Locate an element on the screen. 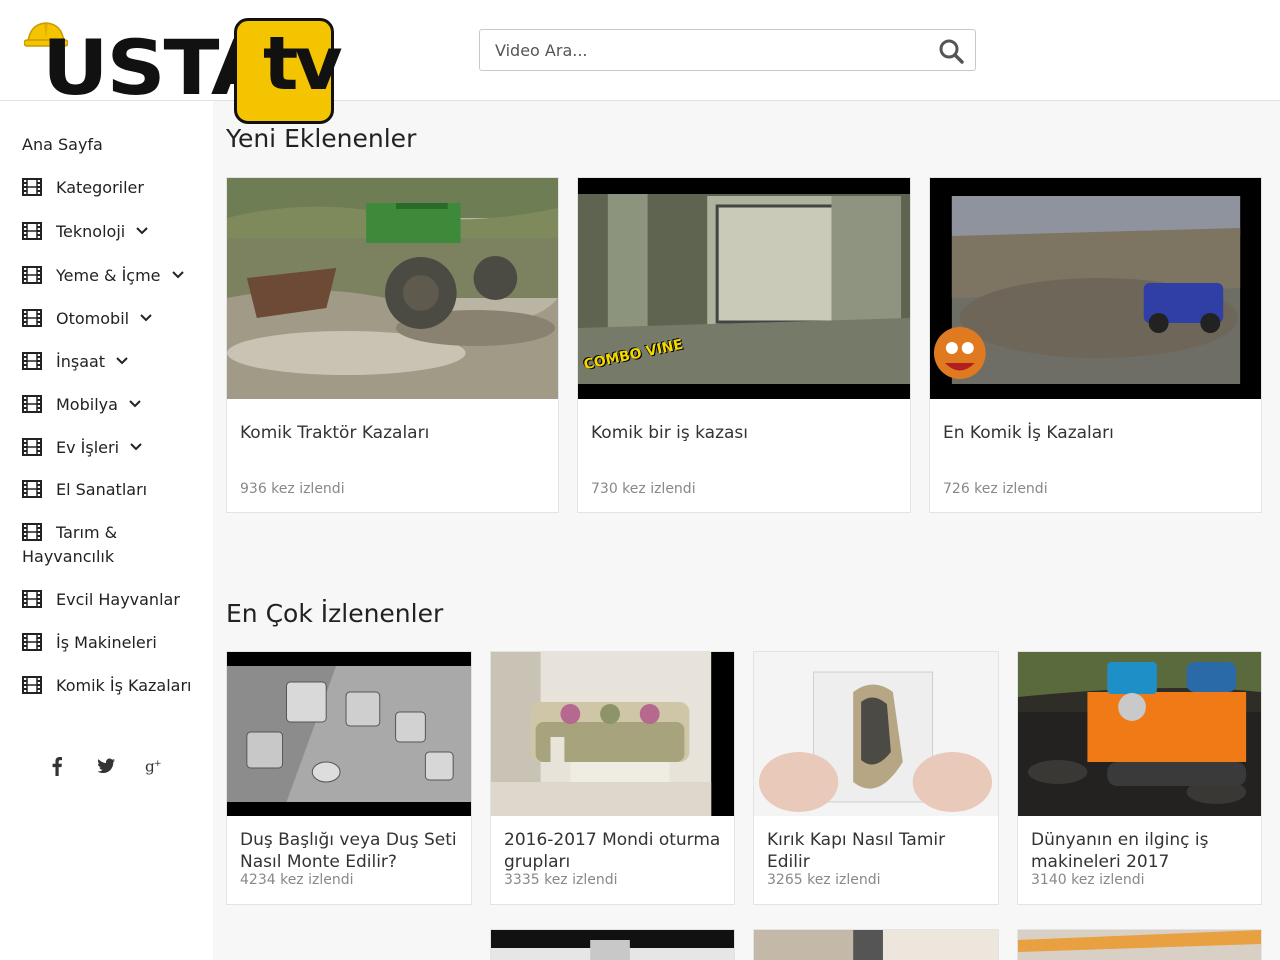  sidebar-item: Otomobil is located at coordinates (87, 318).